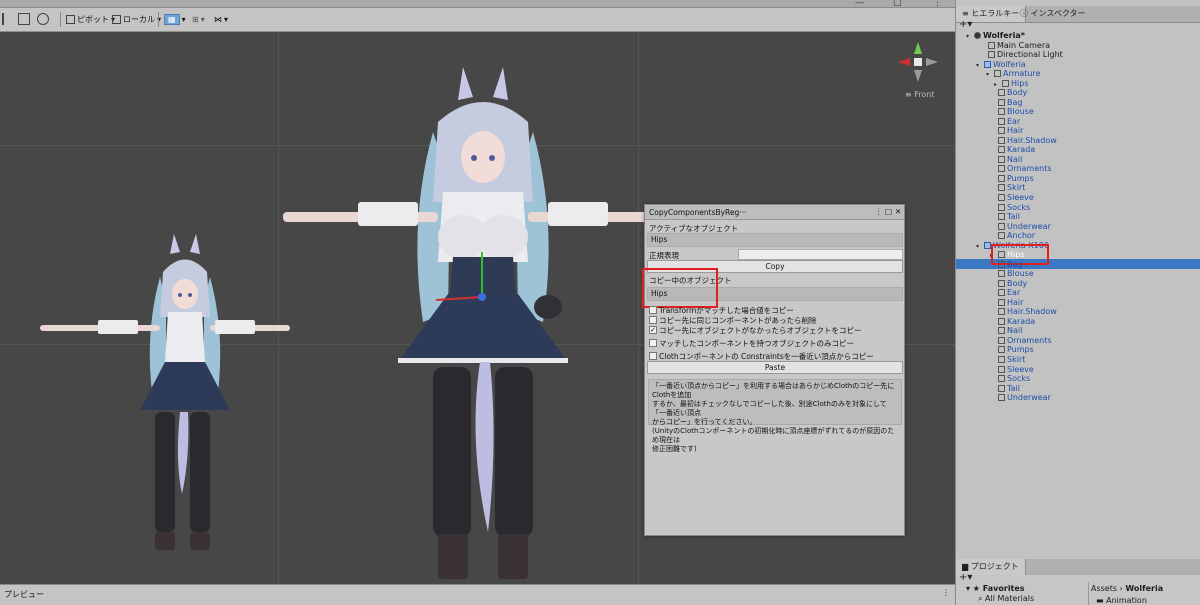 The image size is (1200, 605). Describe the element at coordinates (1020, 349) in the screenshot. I see `hierarchy-item-label: Pumps` at that location.